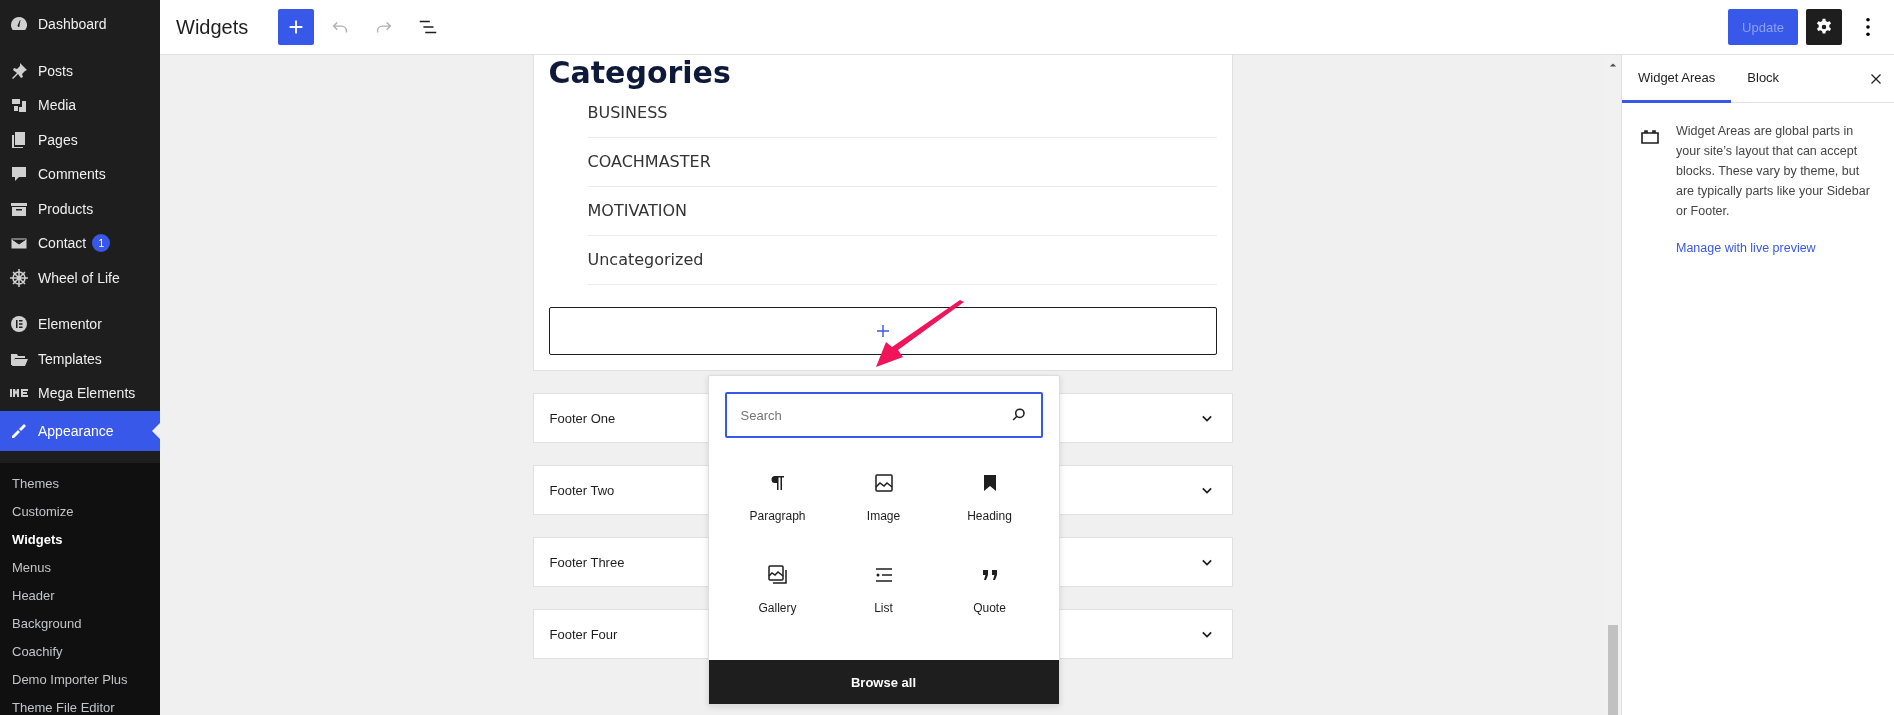 The width and height of the screenshot is (1894, 715). I want to click on menu-label: Posts, so click(55, 70).